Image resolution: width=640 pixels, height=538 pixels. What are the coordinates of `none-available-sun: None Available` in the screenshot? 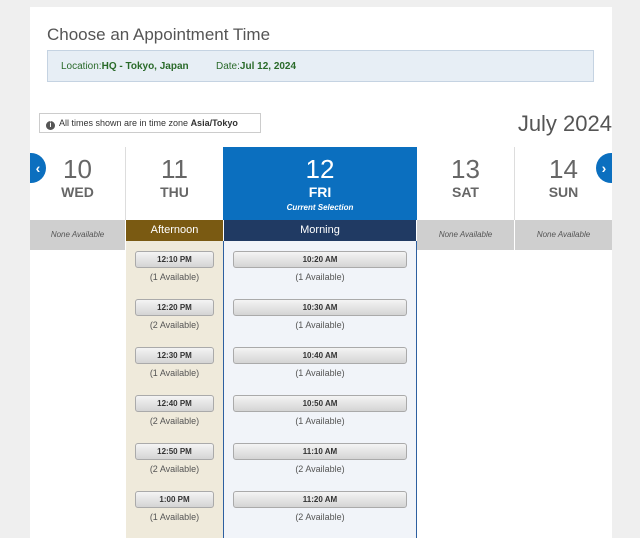 It's located at (563, 235).